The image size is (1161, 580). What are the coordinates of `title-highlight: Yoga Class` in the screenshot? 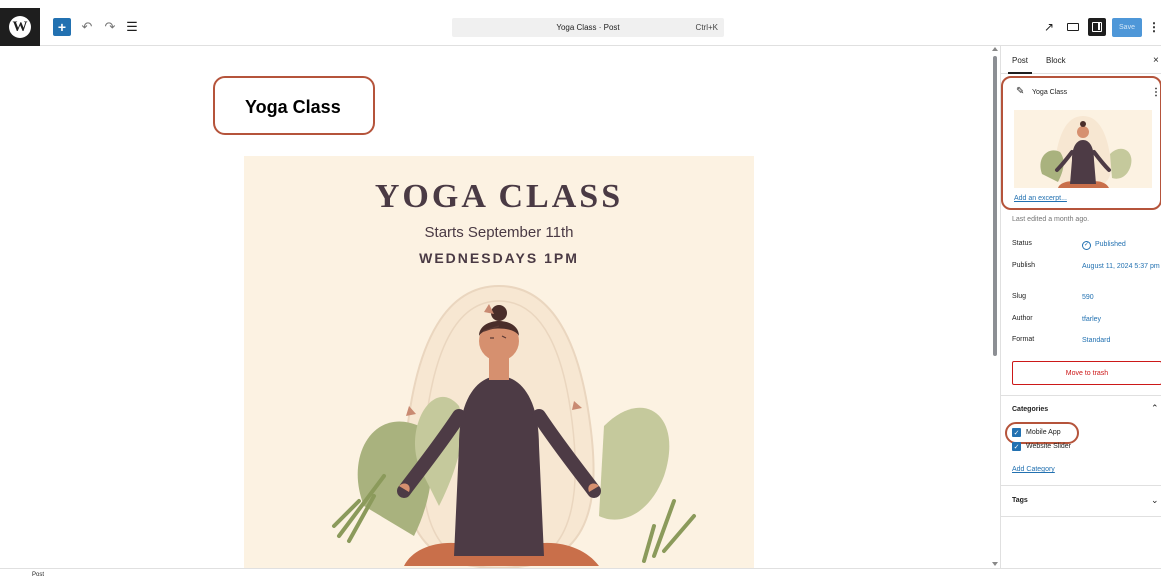 It's located at (294, 105).